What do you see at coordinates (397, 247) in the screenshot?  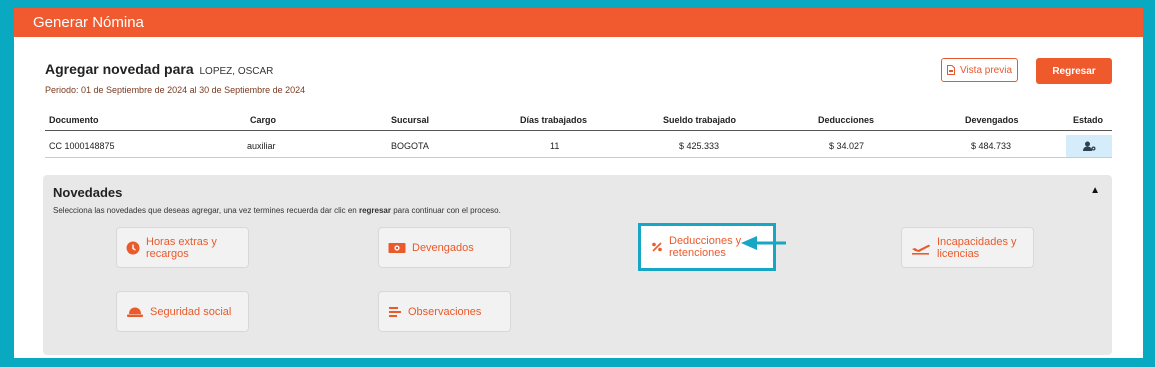 I see `money-icon` at bounding box center [397, 247].